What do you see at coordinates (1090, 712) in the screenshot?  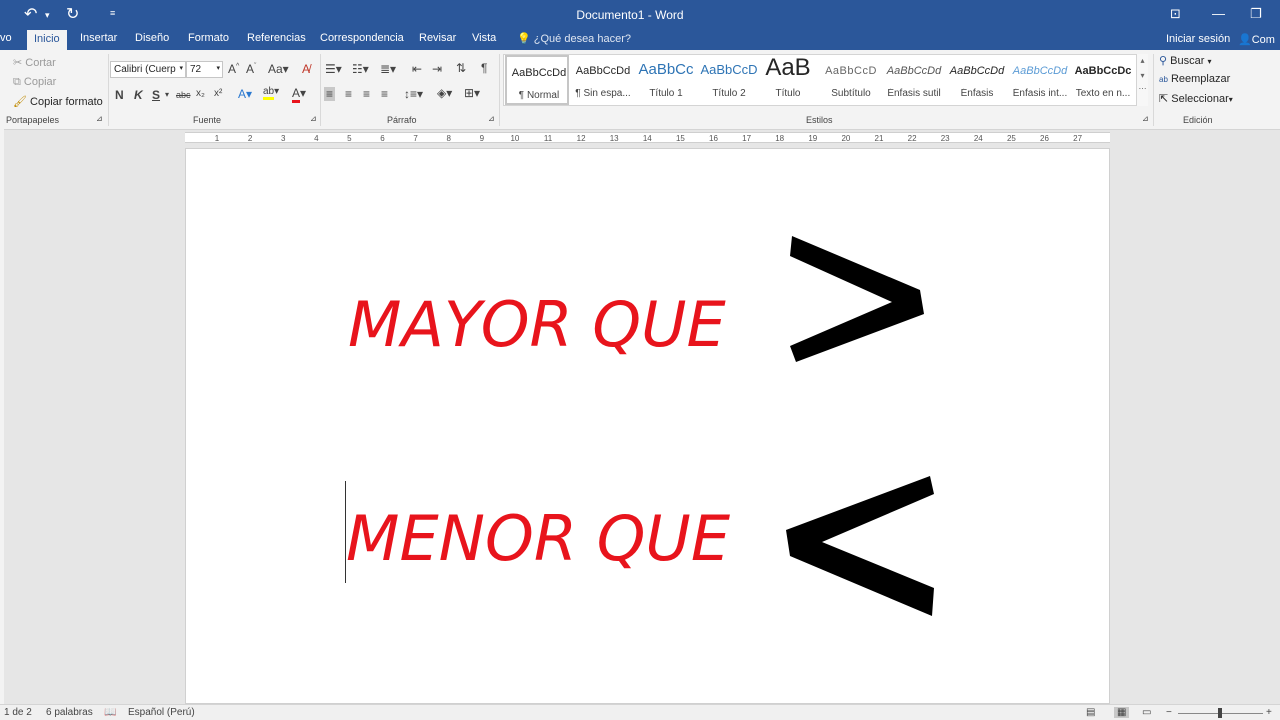 I see `read-mode-icon: ▤` at bounding box center [1090, 712].